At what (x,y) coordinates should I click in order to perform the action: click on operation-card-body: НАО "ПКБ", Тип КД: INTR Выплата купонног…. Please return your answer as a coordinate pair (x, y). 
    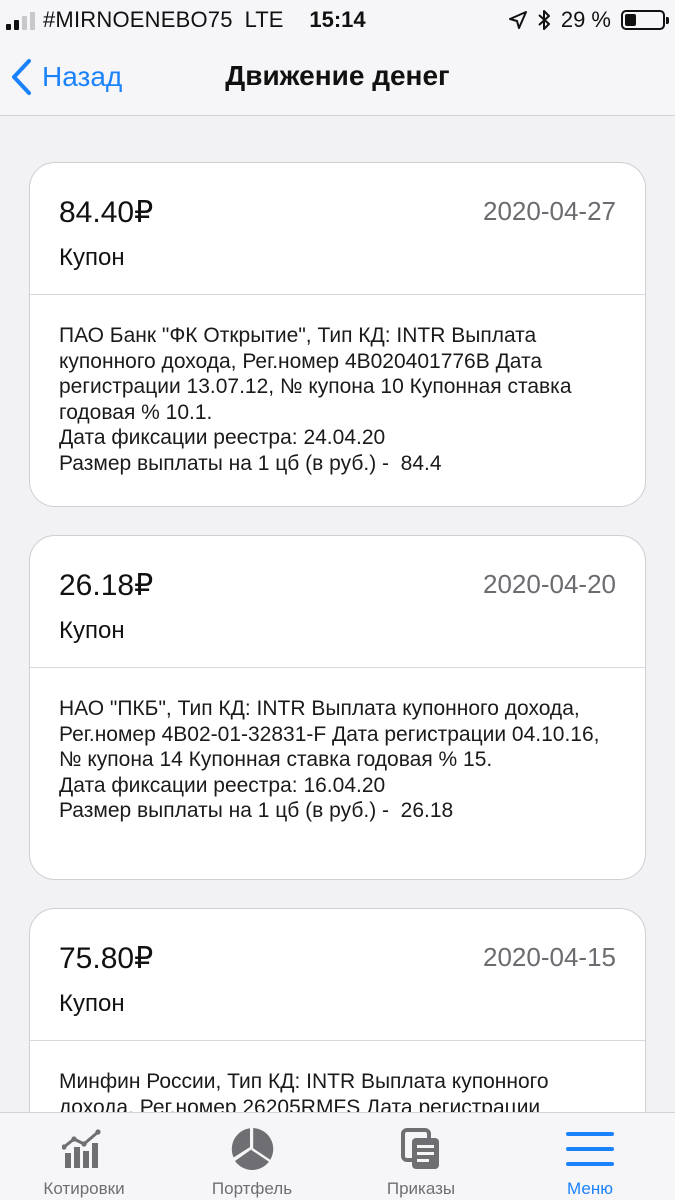
    Looking at the image, I should click on (337, 756).